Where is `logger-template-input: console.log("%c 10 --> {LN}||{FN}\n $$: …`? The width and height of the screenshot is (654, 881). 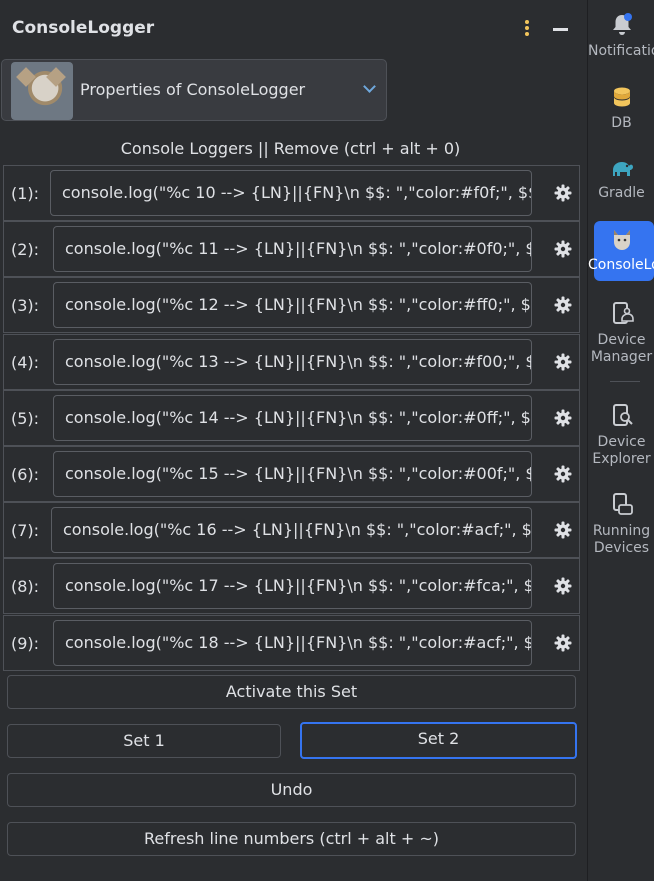
logger-template-input: console.log("%c 10 --> {LN}||{FN}\n $$: … is located at coordinates (291, 193).